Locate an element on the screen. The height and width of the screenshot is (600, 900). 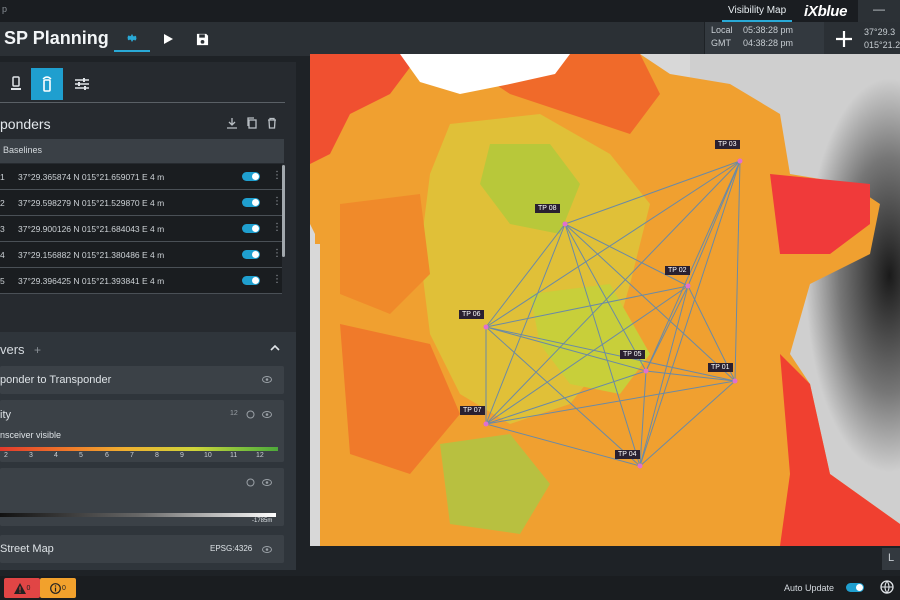
legend-tick: 7 is located at coordinates (132, 455).